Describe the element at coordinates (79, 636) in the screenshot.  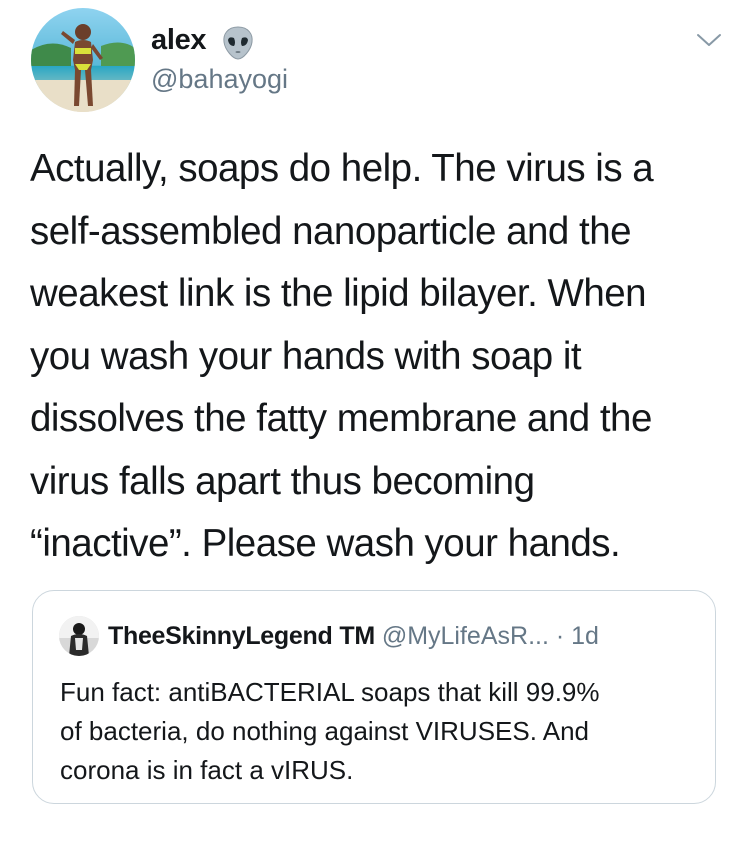
I see `quoted-author-avatar` at that location.